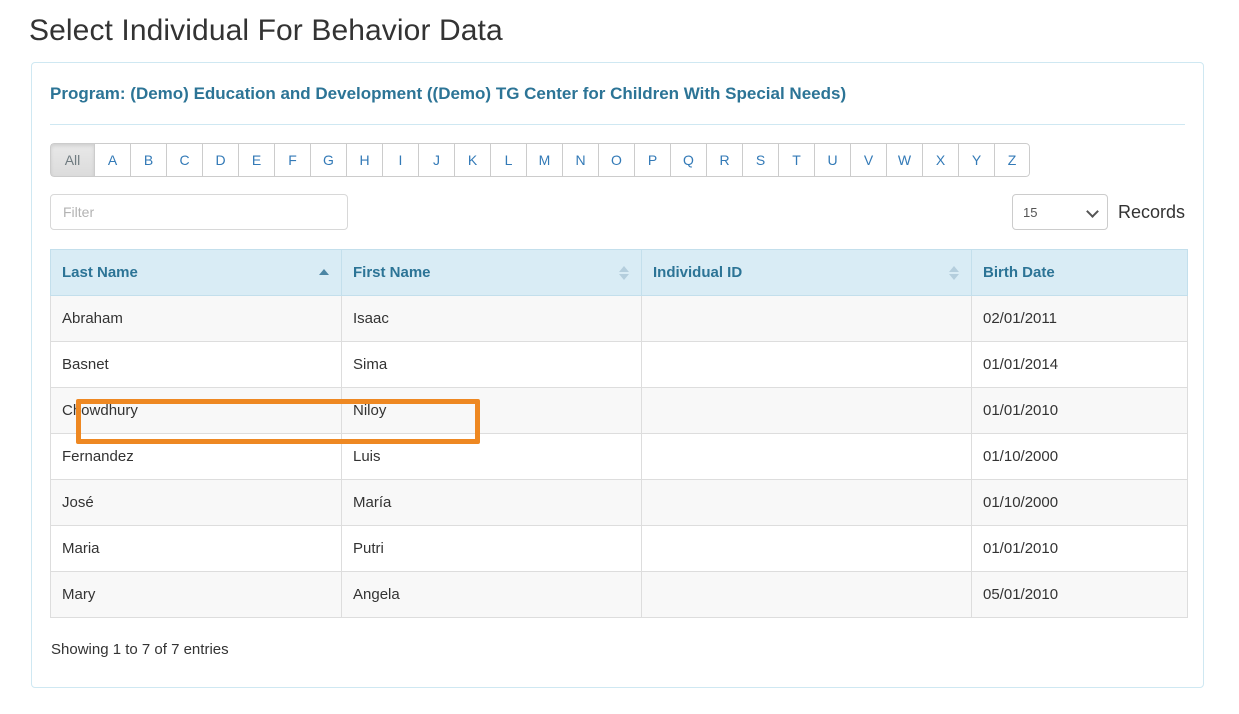 Image resolution: width=1239 pixels, height=714 pixels. I want to click on cell-birth-date: 05/01/2010, so click(1079, 594).